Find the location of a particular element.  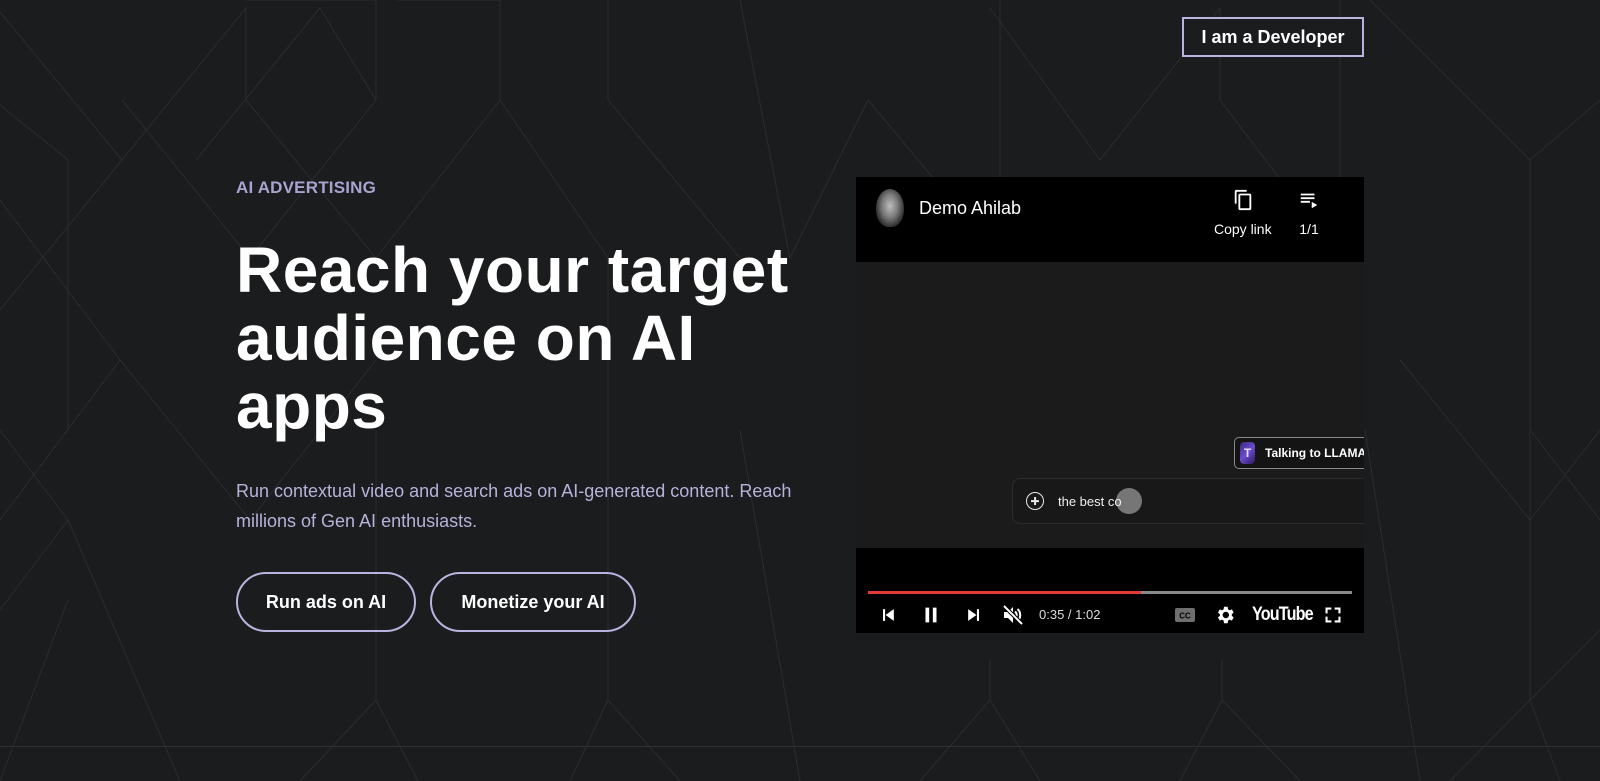

chat-input-text: the best co is located at coordinates (1100, 500).